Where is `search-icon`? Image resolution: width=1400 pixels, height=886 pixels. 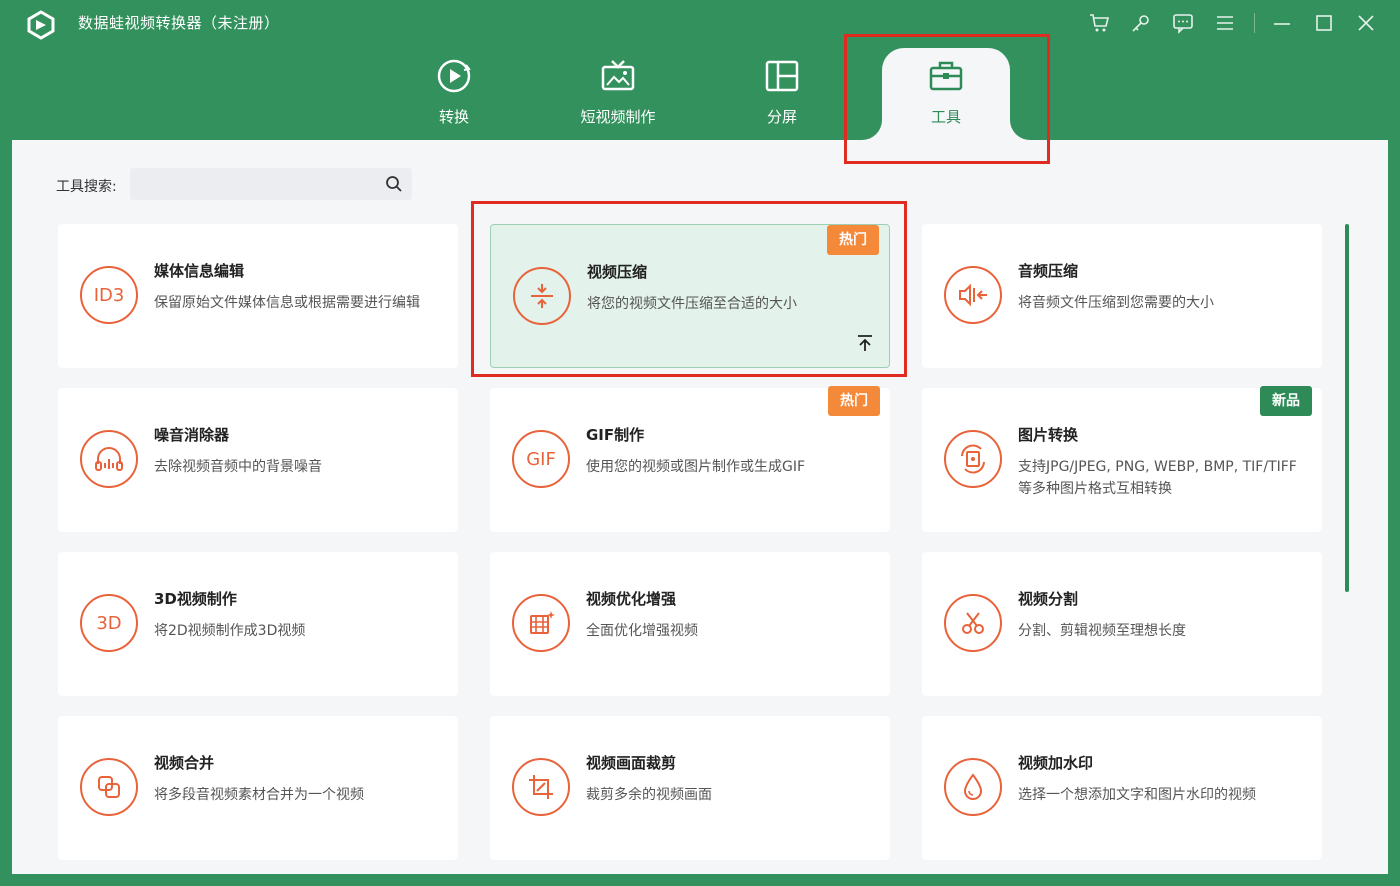 search-icon is located at coordinates (394, 184).